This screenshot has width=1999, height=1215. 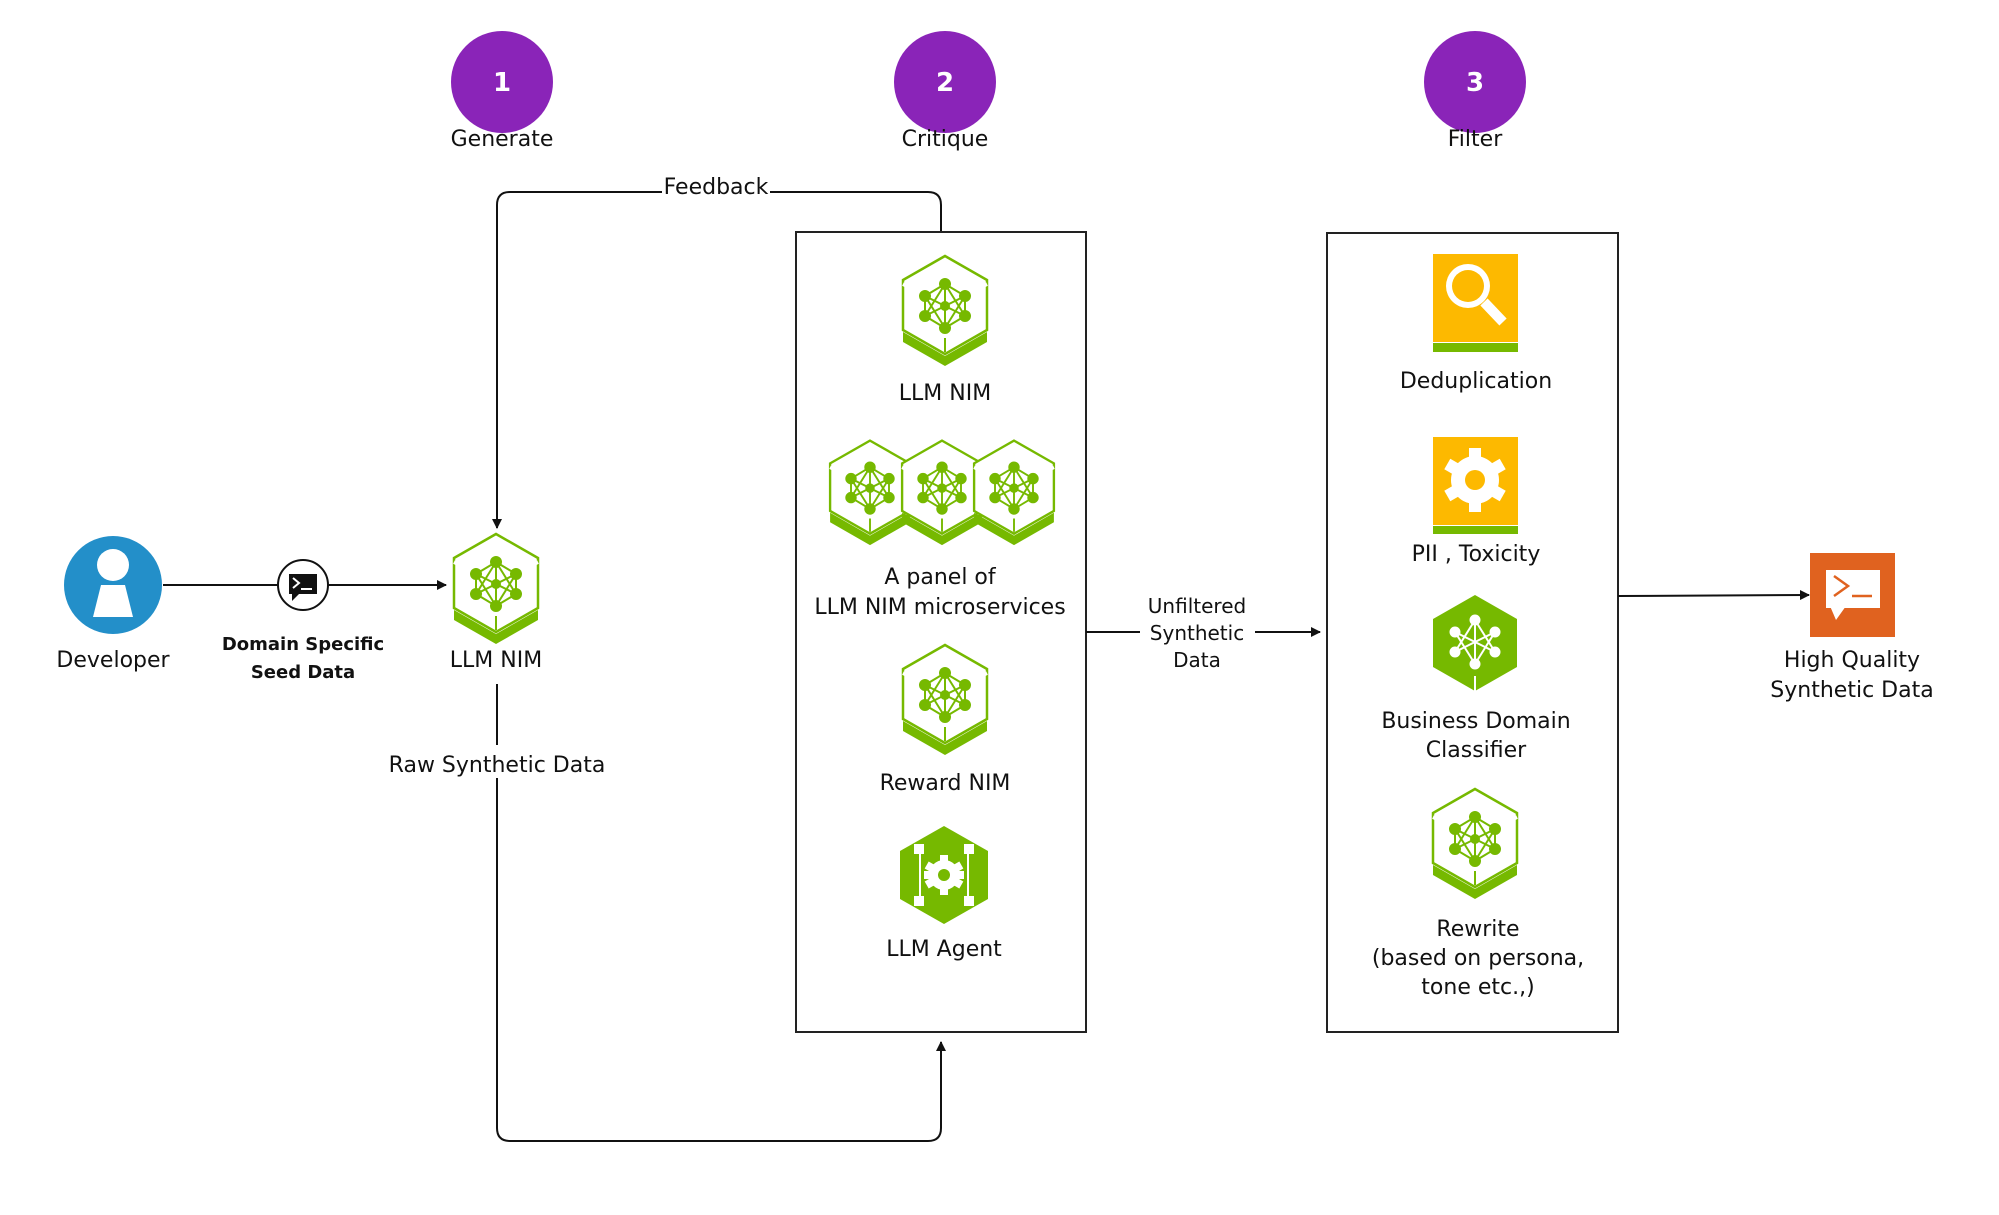 What do you see at coordinates (1713, 595) in the screenshot?
I see `edge-filter-output` at bounding box center [1713, 595].